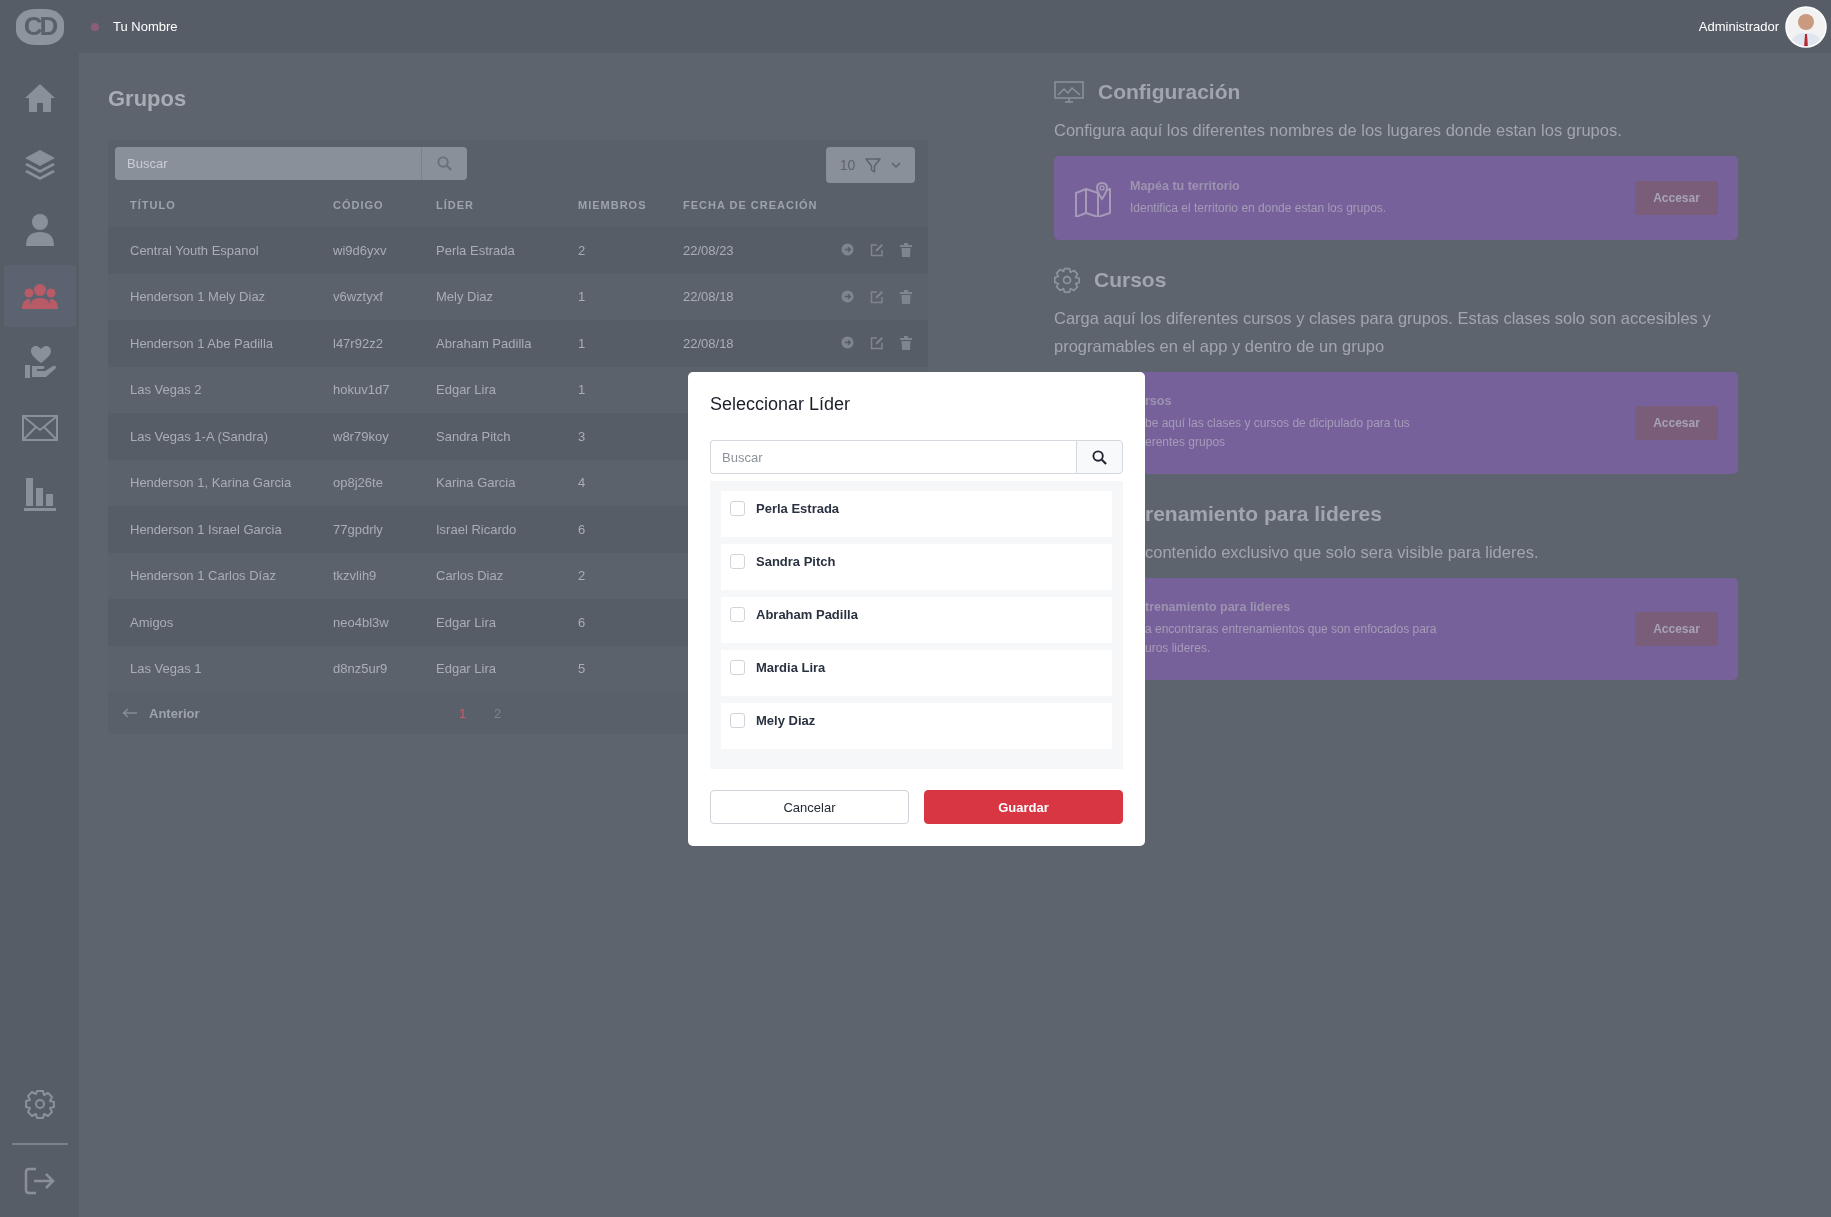 The height and width of the screenshot is (1217, 1831). I want to click on filter-icon, so click(873, 165).